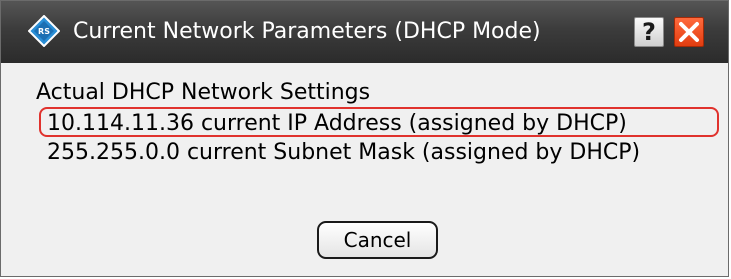 The image size is (731, 279). What do you see at coordinates (307, 31) in the screenshot?
I see `window-title: Current Network Parameters (DHCP Mode)` at bounding box center [307, 31].